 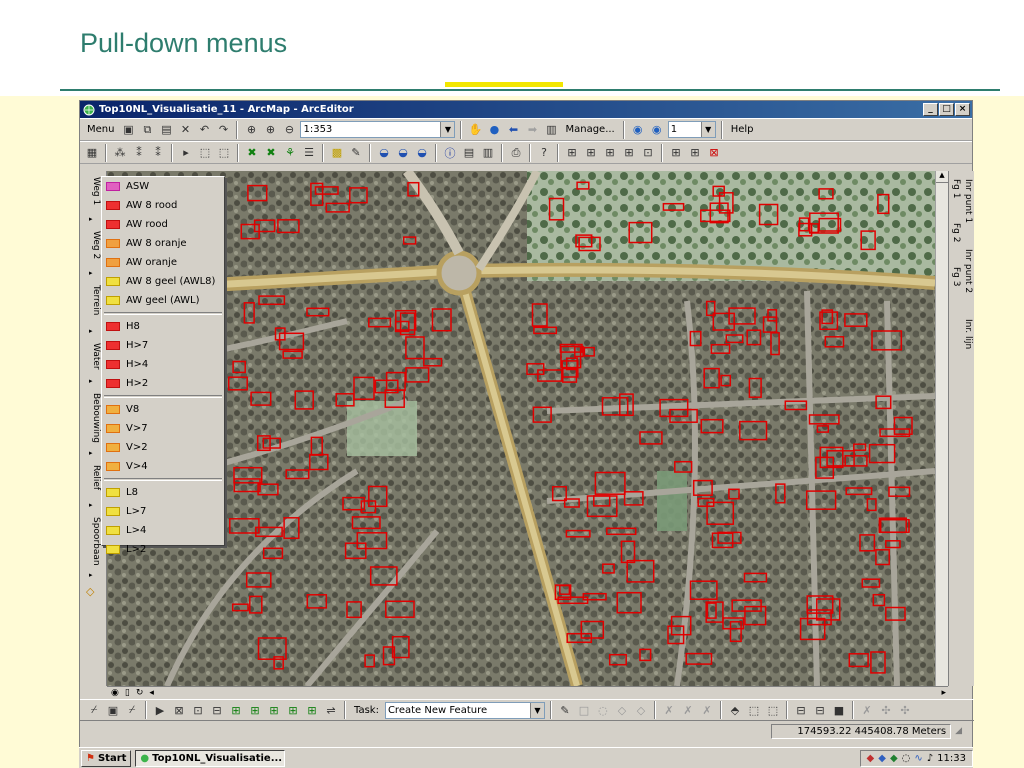 What do you see at coordinates (943, 693) in the screenshot?
I see `scroll-right-arrow-icon: ▸` at bounding box center [943, 693].